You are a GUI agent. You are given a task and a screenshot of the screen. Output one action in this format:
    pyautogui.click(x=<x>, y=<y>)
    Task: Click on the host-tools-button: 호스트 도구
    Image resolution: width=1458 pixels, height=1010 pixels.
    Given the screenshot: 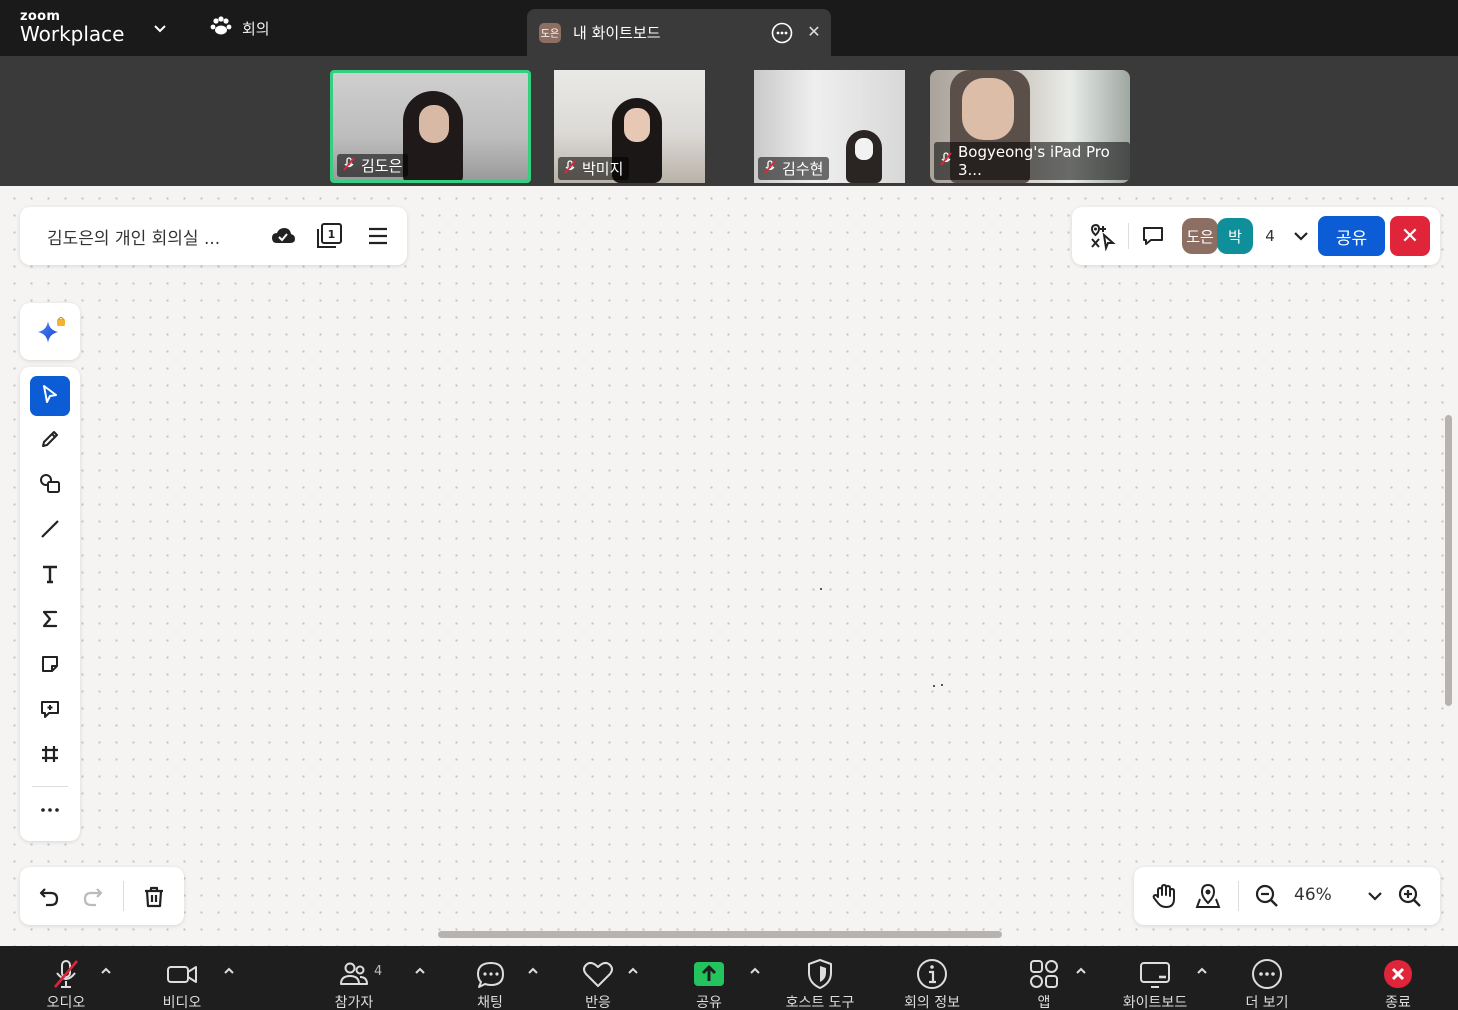 What is the action you would take?
    pyautogui.click(x=820, y=983)
    